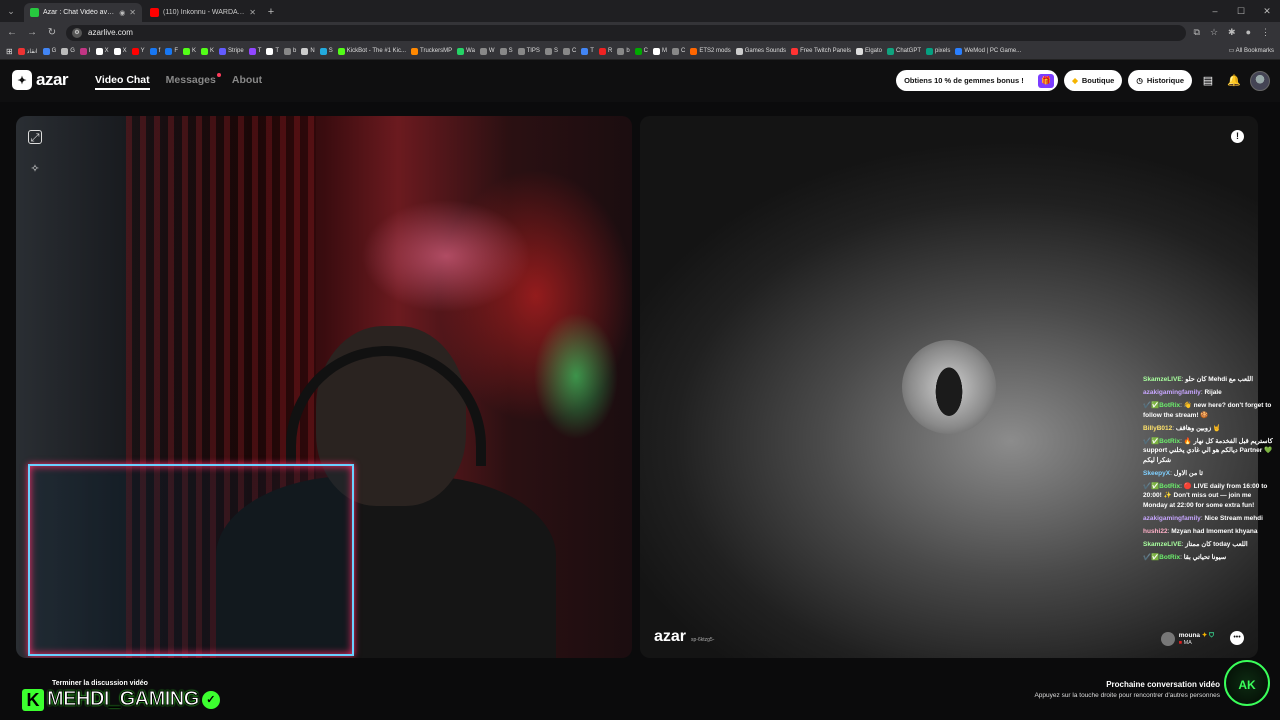 The image size is (1280, 720). Describe the element at coordinates (9, 51) in the screenshot. I see `apps-grid-icon: ⊞` at that location.